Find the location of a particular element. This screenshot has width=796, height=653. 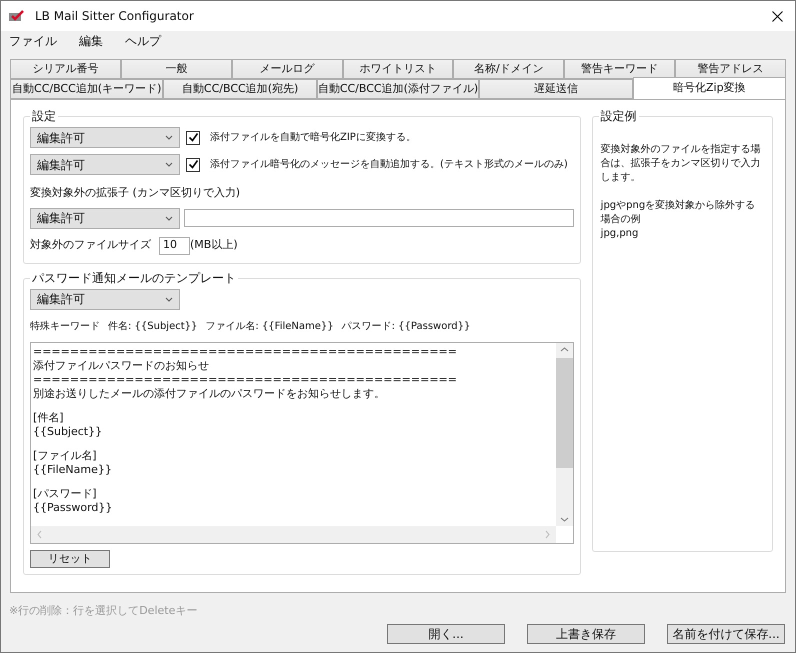

keyword-label: ファイル名: {{FileName}} is located at coordinates (269, 327).